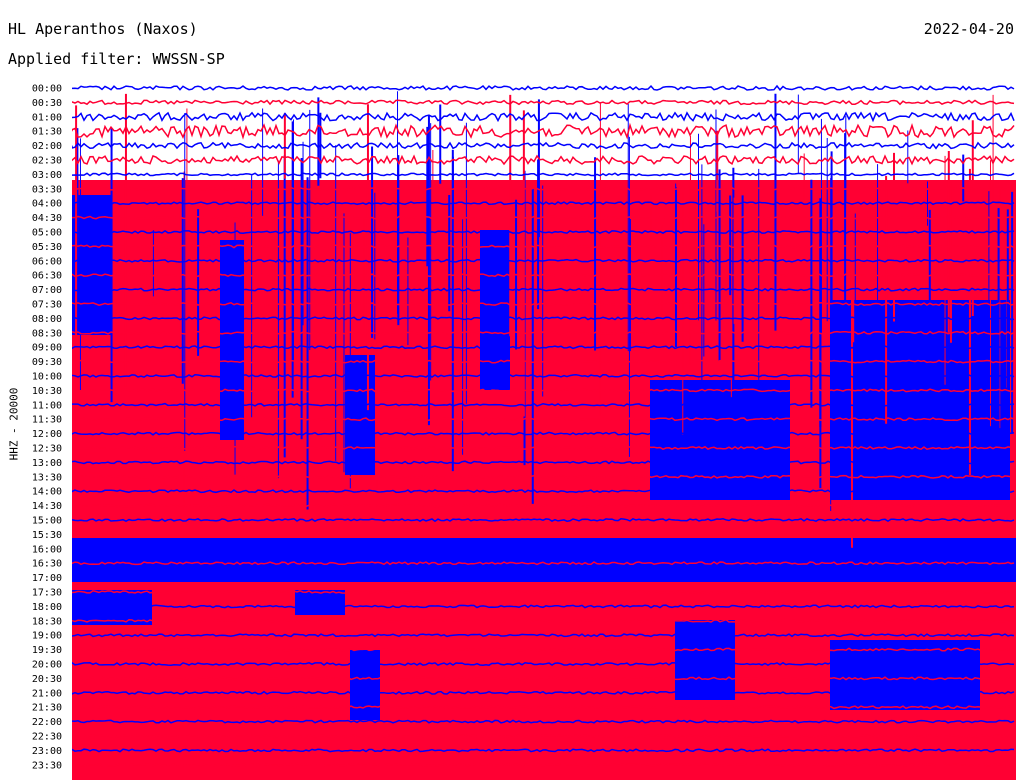  What do you see at coordinates (47, 549) in the screenshot?
I see `tick-label-1600: 16:00` at bounding box center [47, 549].